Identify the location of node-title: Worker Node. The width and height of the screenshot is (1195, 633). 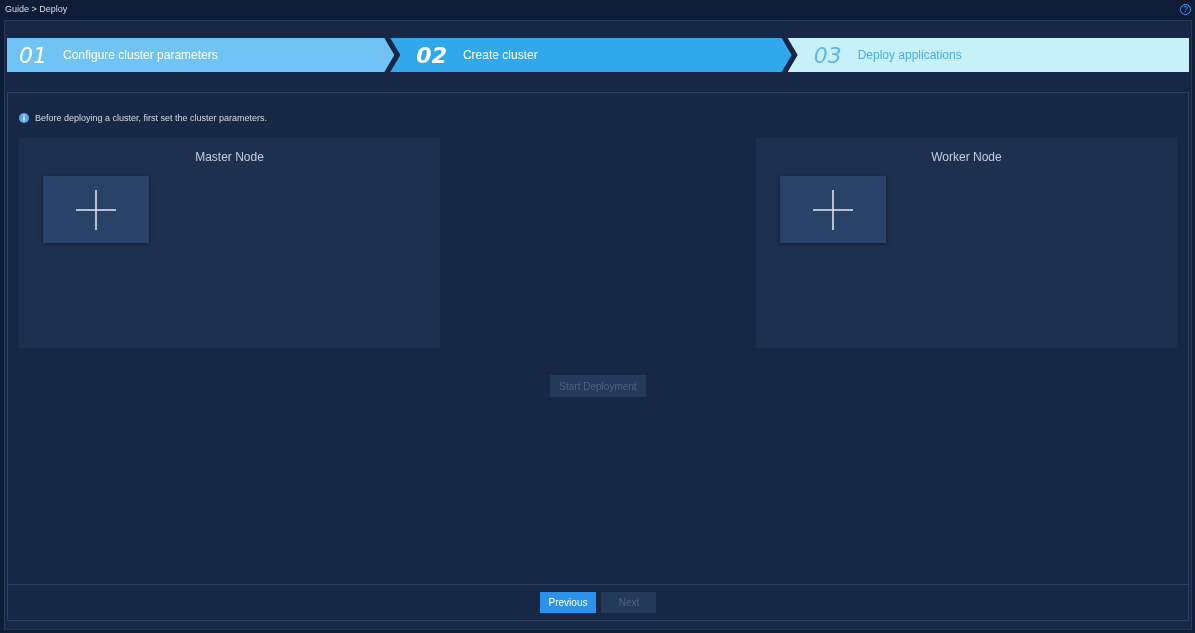
(966, 157).